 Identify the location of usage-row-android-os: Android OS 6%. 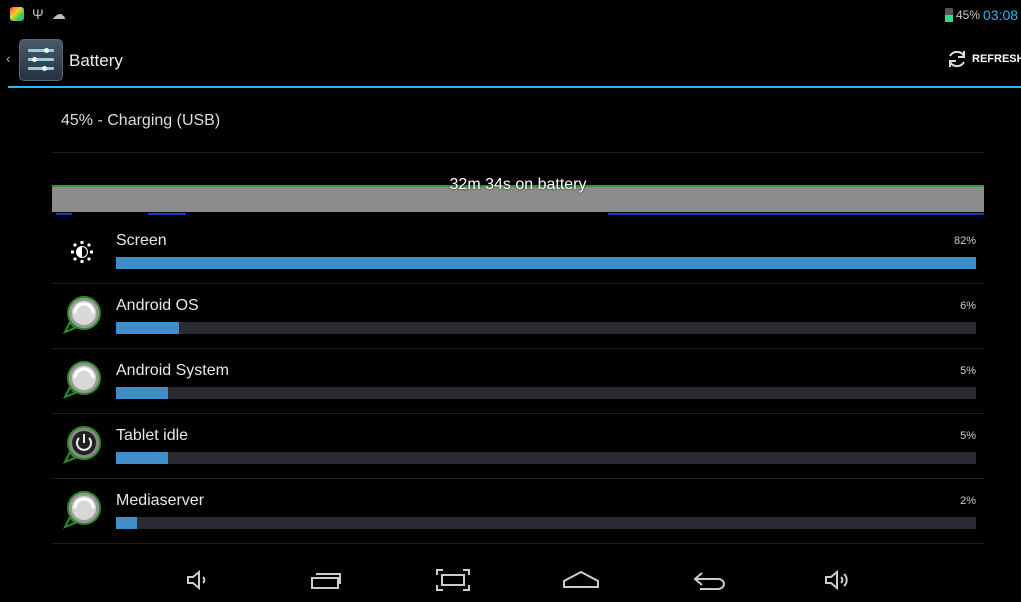
(518, 316).